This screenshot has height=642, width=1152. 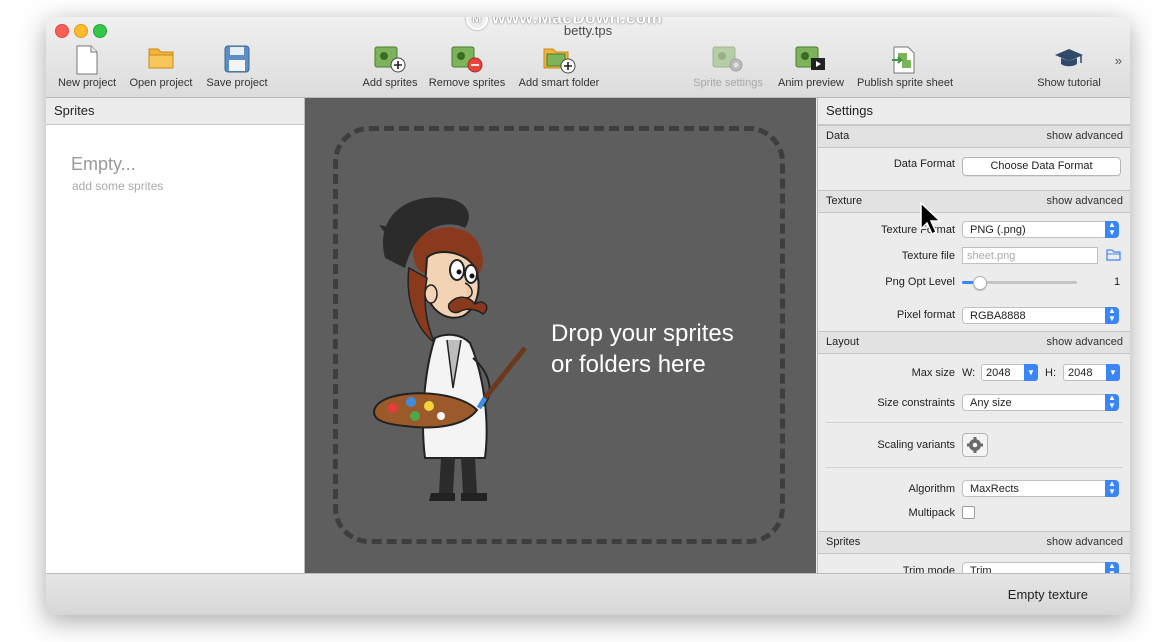 What do you see at coordinates (998, 316) in the screenshot?
I see `pixel-format-value: RGBA8888` at bounding box center [998, 316].